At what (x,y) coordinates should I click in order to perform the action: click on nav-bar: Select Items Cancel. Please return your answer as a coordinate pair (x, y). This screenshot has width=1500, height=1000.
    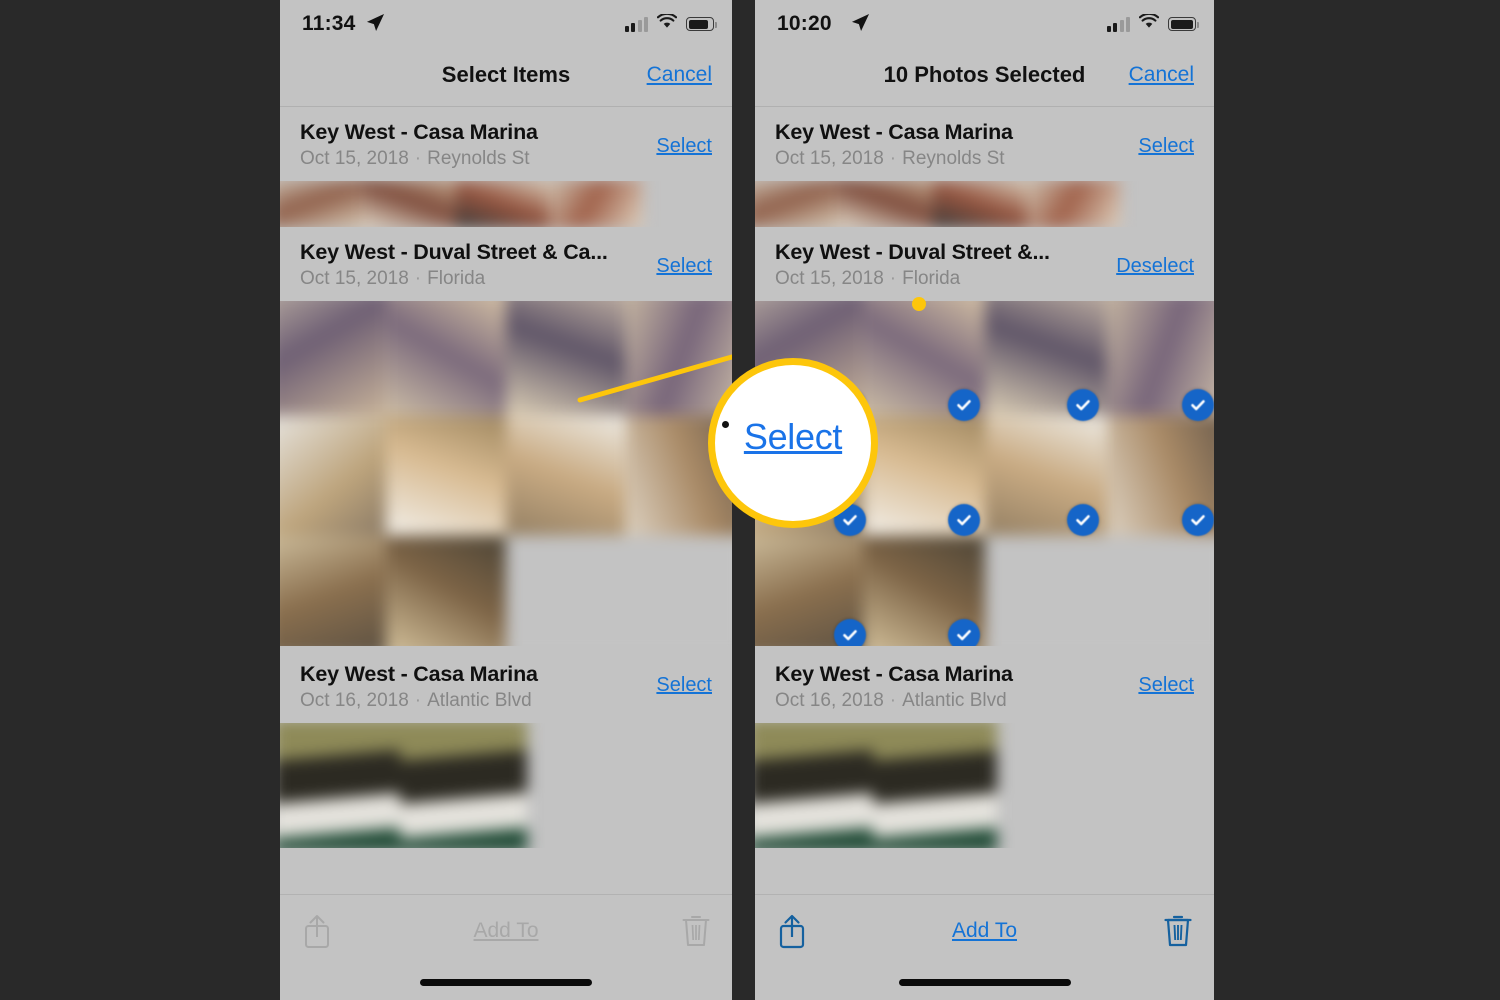
    Looking at the image, I should click on (506, 77).